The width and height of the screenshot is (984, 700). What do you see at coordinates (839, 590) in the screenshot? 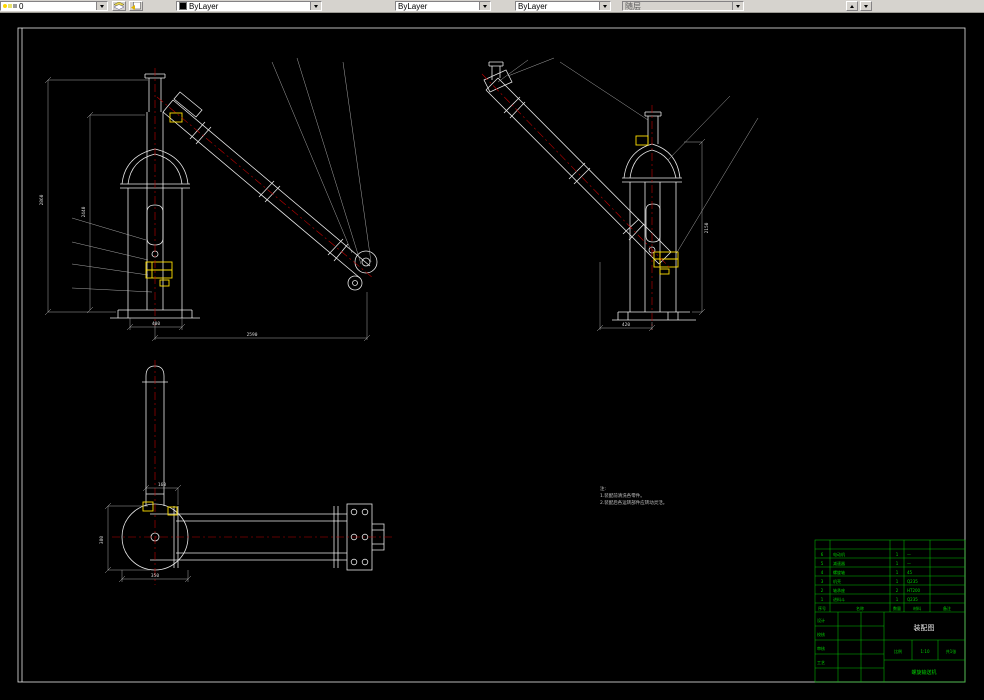
I see `part-name: 轴承座` at bounding box center [839, 590].